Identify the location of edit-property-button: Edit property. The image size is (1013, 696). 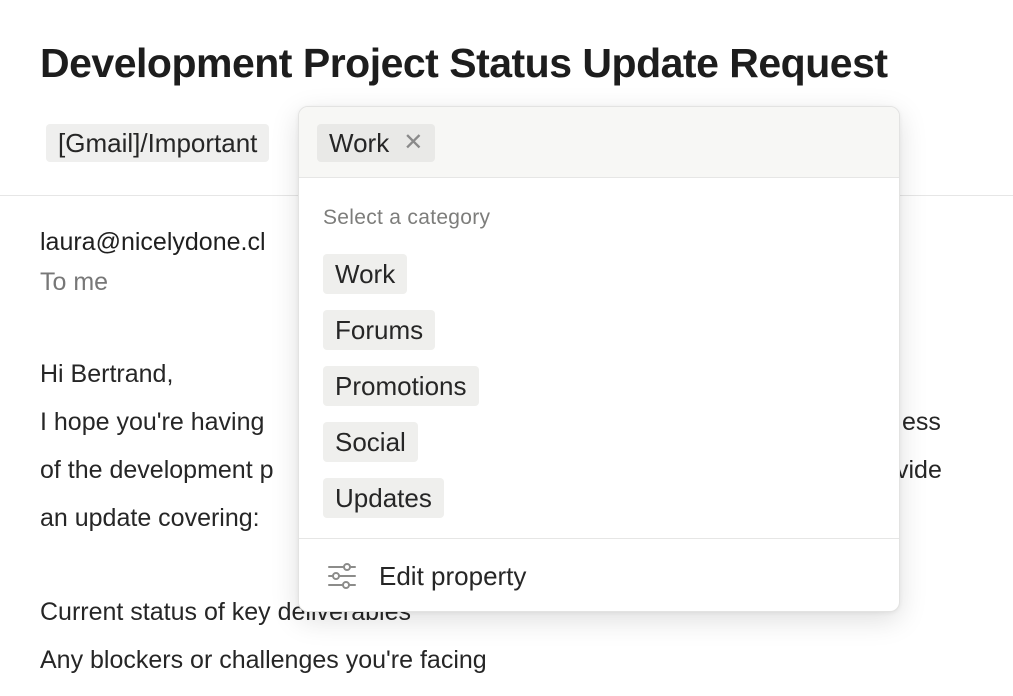
(599, 575).